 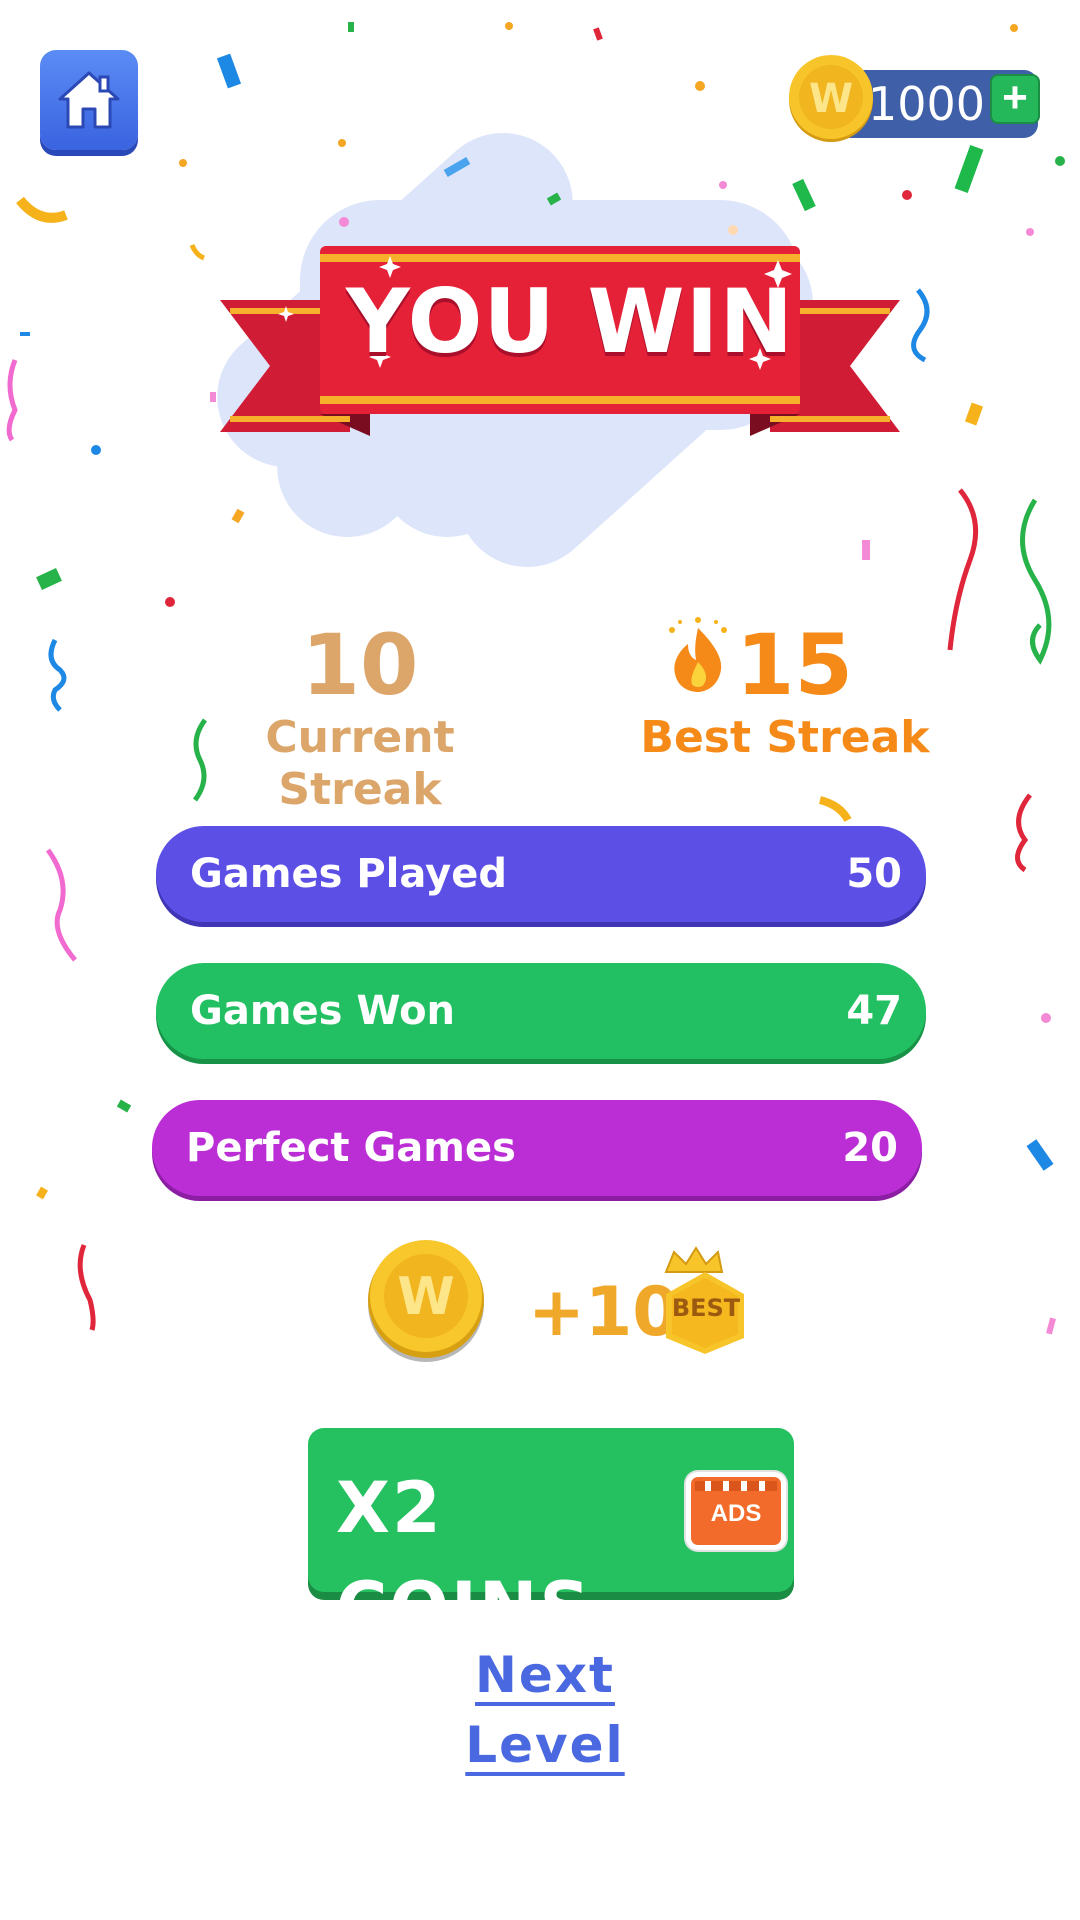 I want to click on w-coin-icon: W, so click(x=831, y=98).